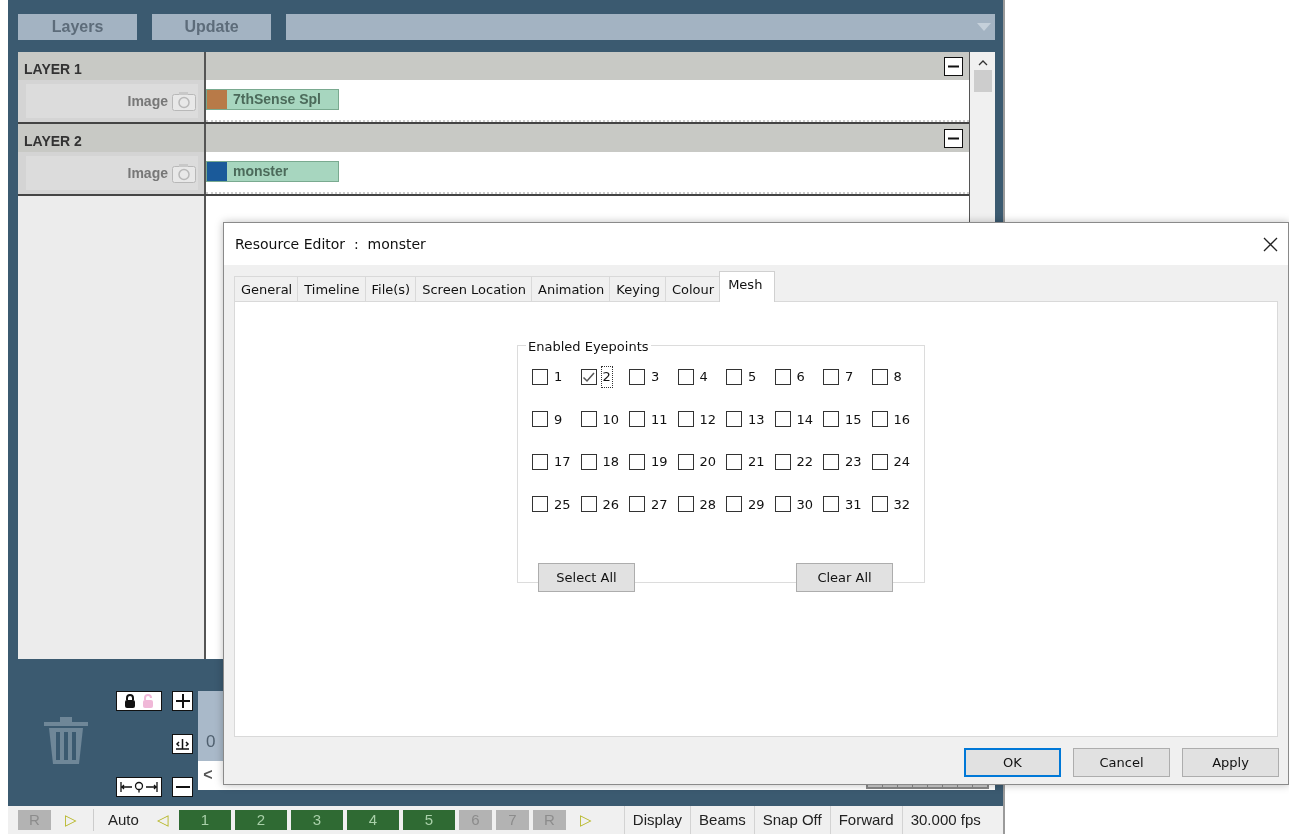 This screenshot has width=1289, height=834. Describe the element at coordinates (211, 741) in the screenshot. I see `ruler-label: 0` at that location.